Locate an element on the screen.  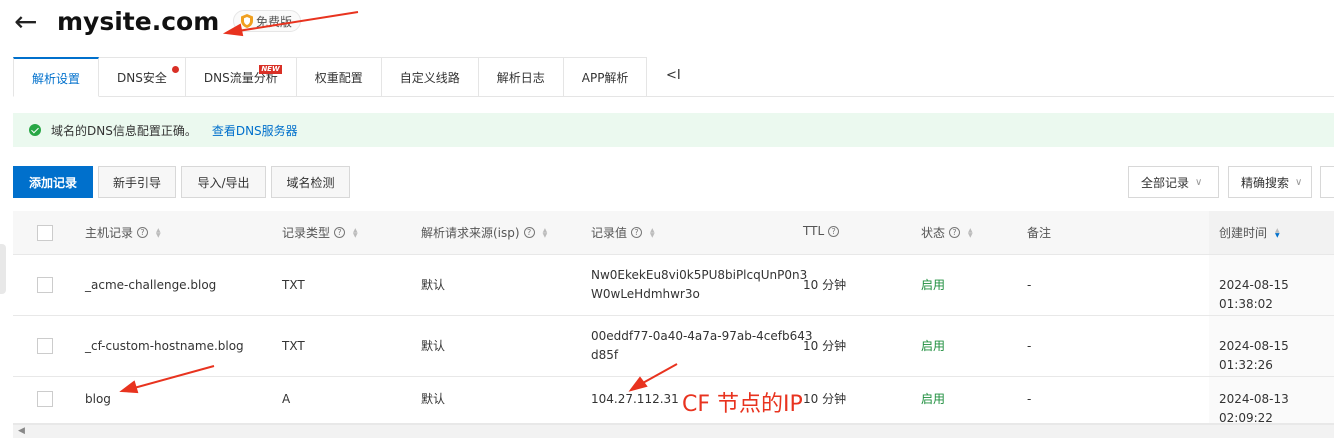
col-created: 创建时间 ▲ ▼ is located at coordinates (1249, 232).